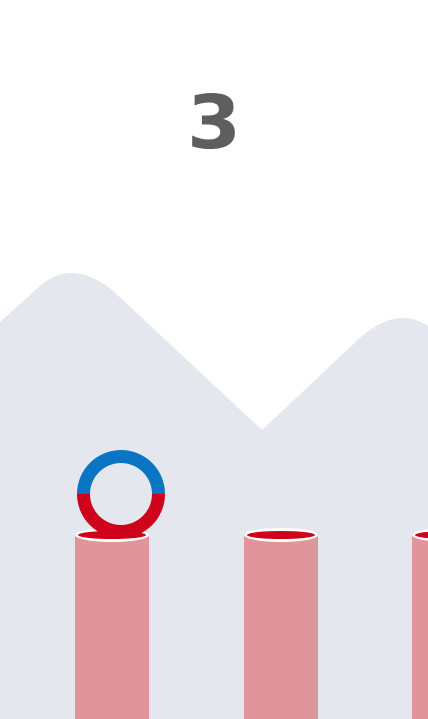 Image resolution: width=428 pixels, height=719 pixels. Describe the element at coordinates (121, 472) in the screenshot. I see `ring-top-half` at that location.